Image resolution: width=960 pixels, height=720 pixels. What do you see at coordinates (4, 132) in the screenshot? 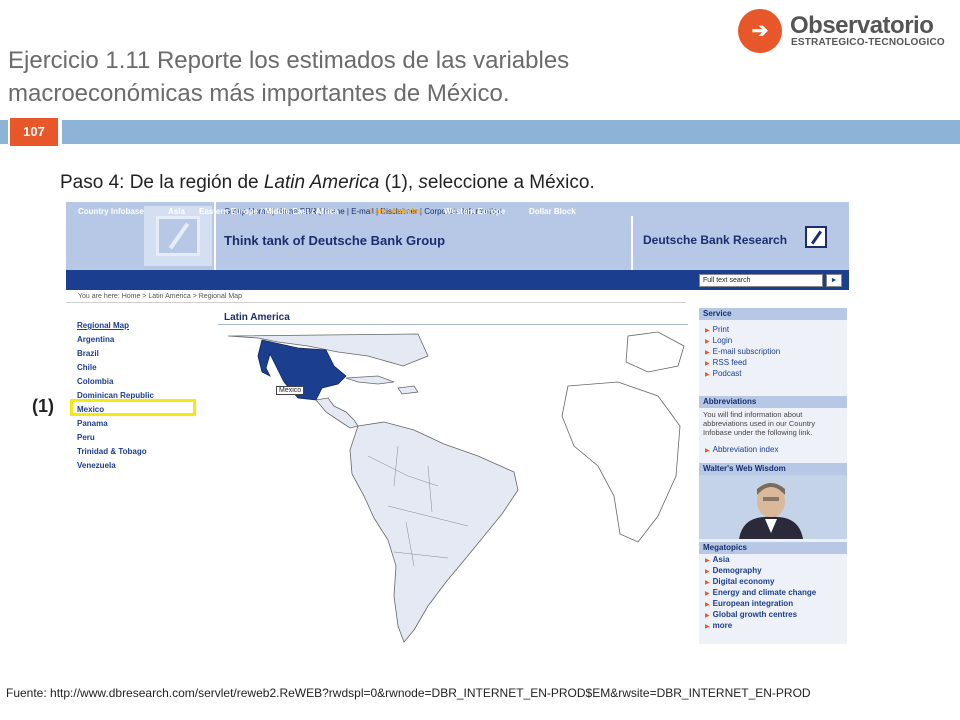
I see `header-bar-left` at bounding box center [4, 132].